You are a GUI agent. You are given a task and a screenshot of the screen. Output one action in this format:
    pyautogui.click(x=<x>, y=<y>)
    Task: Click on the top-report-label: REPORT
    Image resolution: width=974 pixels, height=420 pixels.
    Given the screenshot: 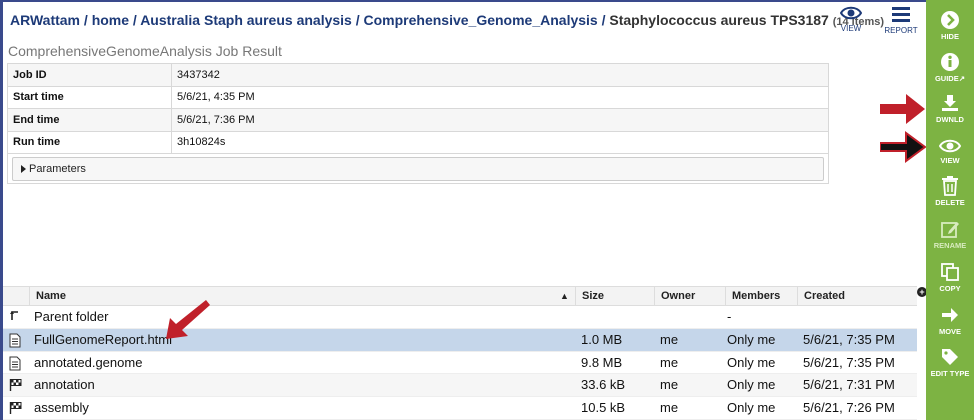 What is the action you would take?
    pyautogui.click(x=901, y=30)
    